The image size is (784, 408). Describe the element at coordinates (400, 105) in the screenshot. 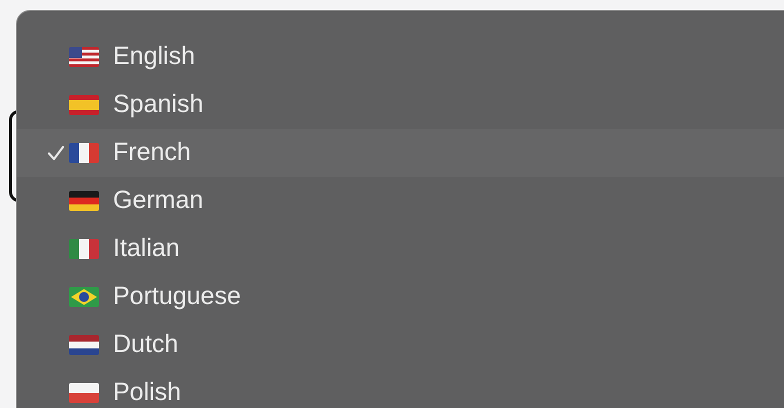

I see `menu-item: Spanish` at that location.